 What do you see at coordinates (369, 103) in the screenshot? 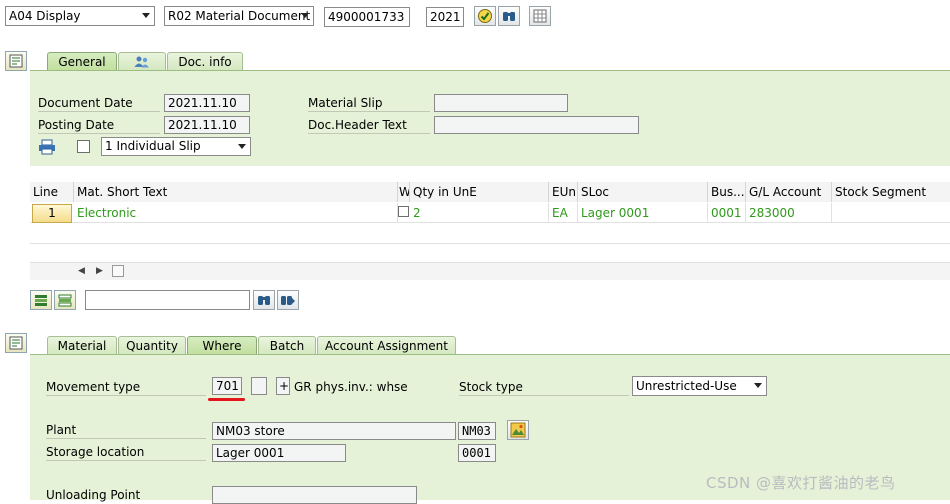
I see `material-slip-label: Material Slip` at bounding box center [369, 103].